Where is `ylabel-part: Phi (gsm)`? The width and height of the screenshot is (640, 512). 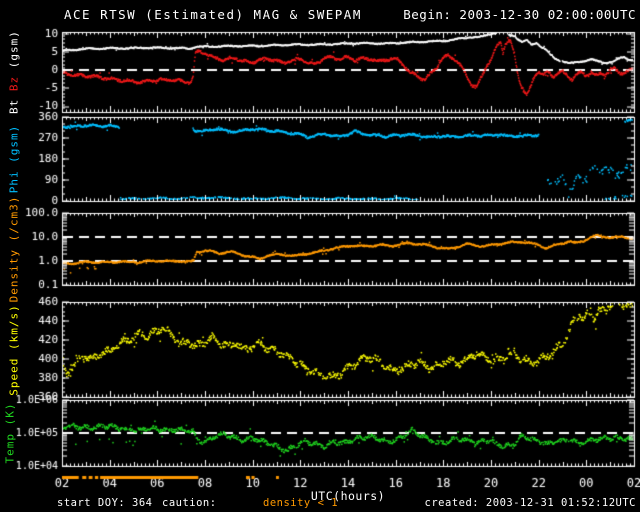
ylabel-part: Phi (gsm) is located at coordinates (14, 159).